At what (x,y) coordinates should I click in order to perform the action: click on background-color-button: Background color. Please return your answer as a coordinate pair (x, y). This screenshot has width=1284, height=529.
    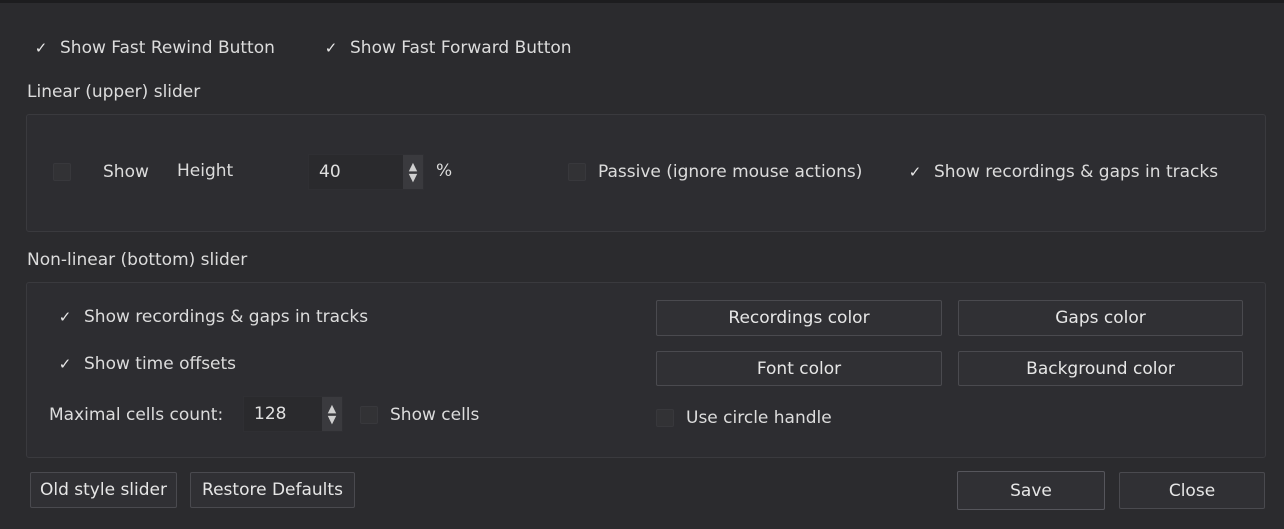
    Looking at the image, I should click on (1100, 368).